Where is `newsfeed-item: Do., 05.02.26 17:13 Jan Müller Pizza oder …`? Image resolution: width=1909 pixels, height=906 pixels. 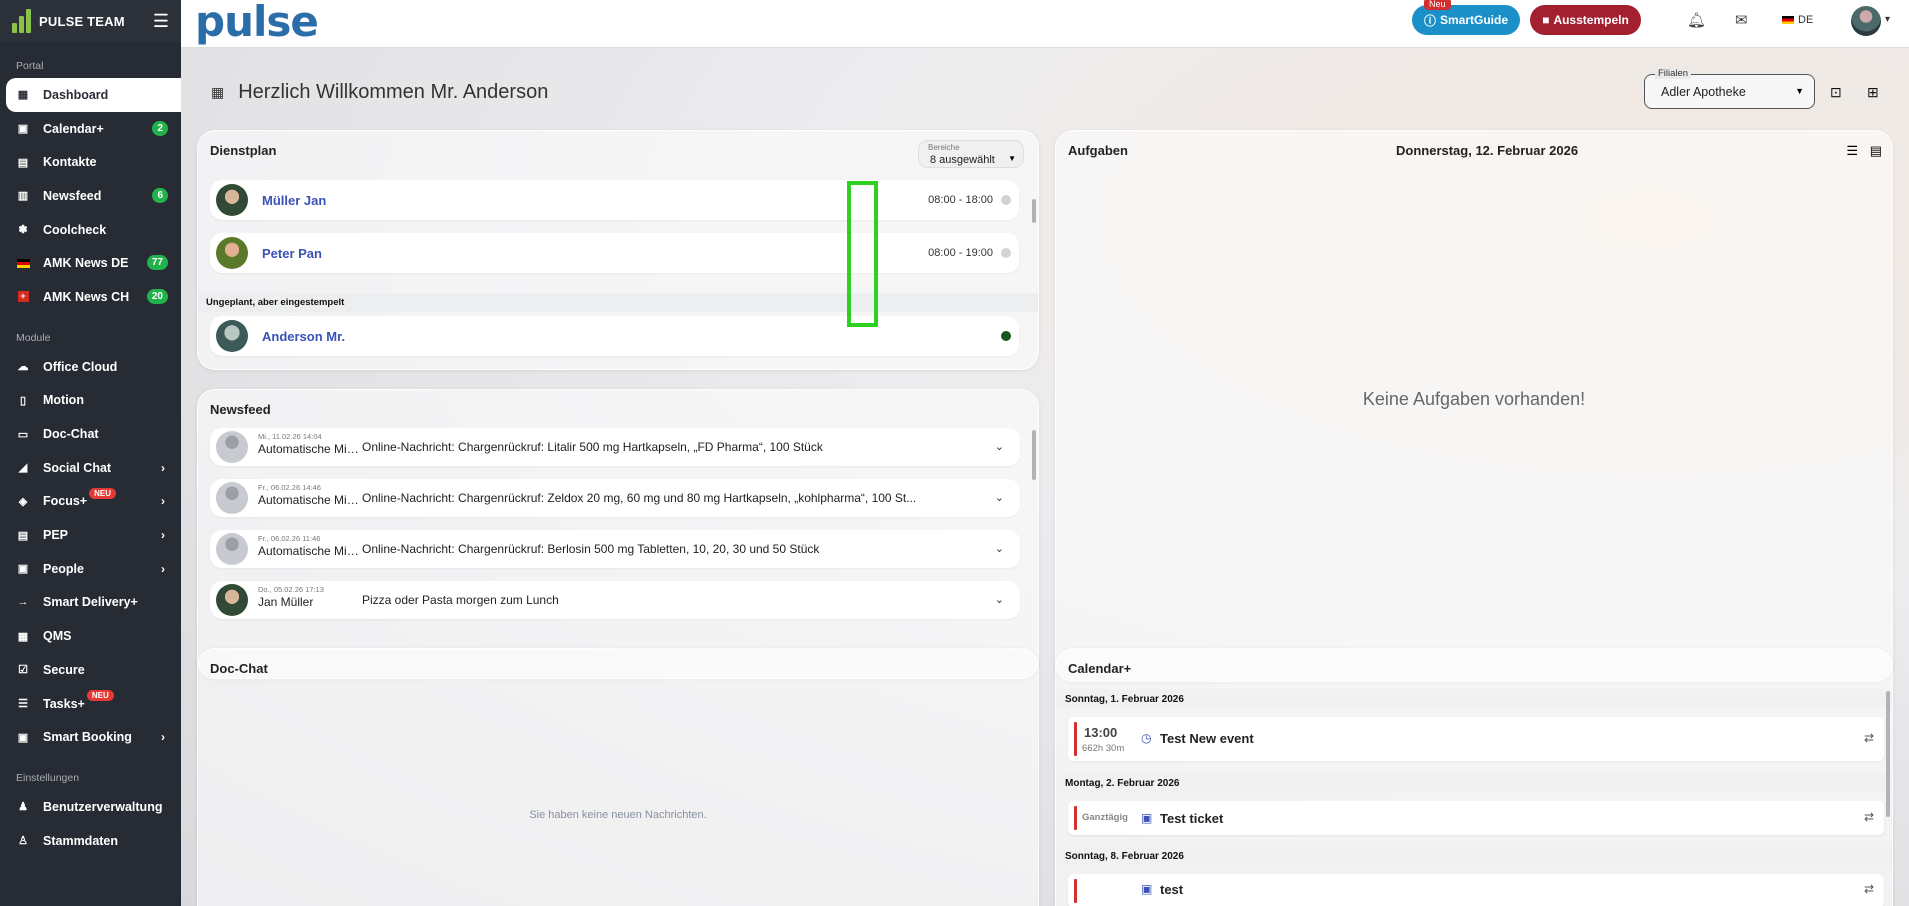 newsfeed-item: Do., 05.02.26 17:13 Jan Müller Pizza oder … is located at coordinates (615, 600).